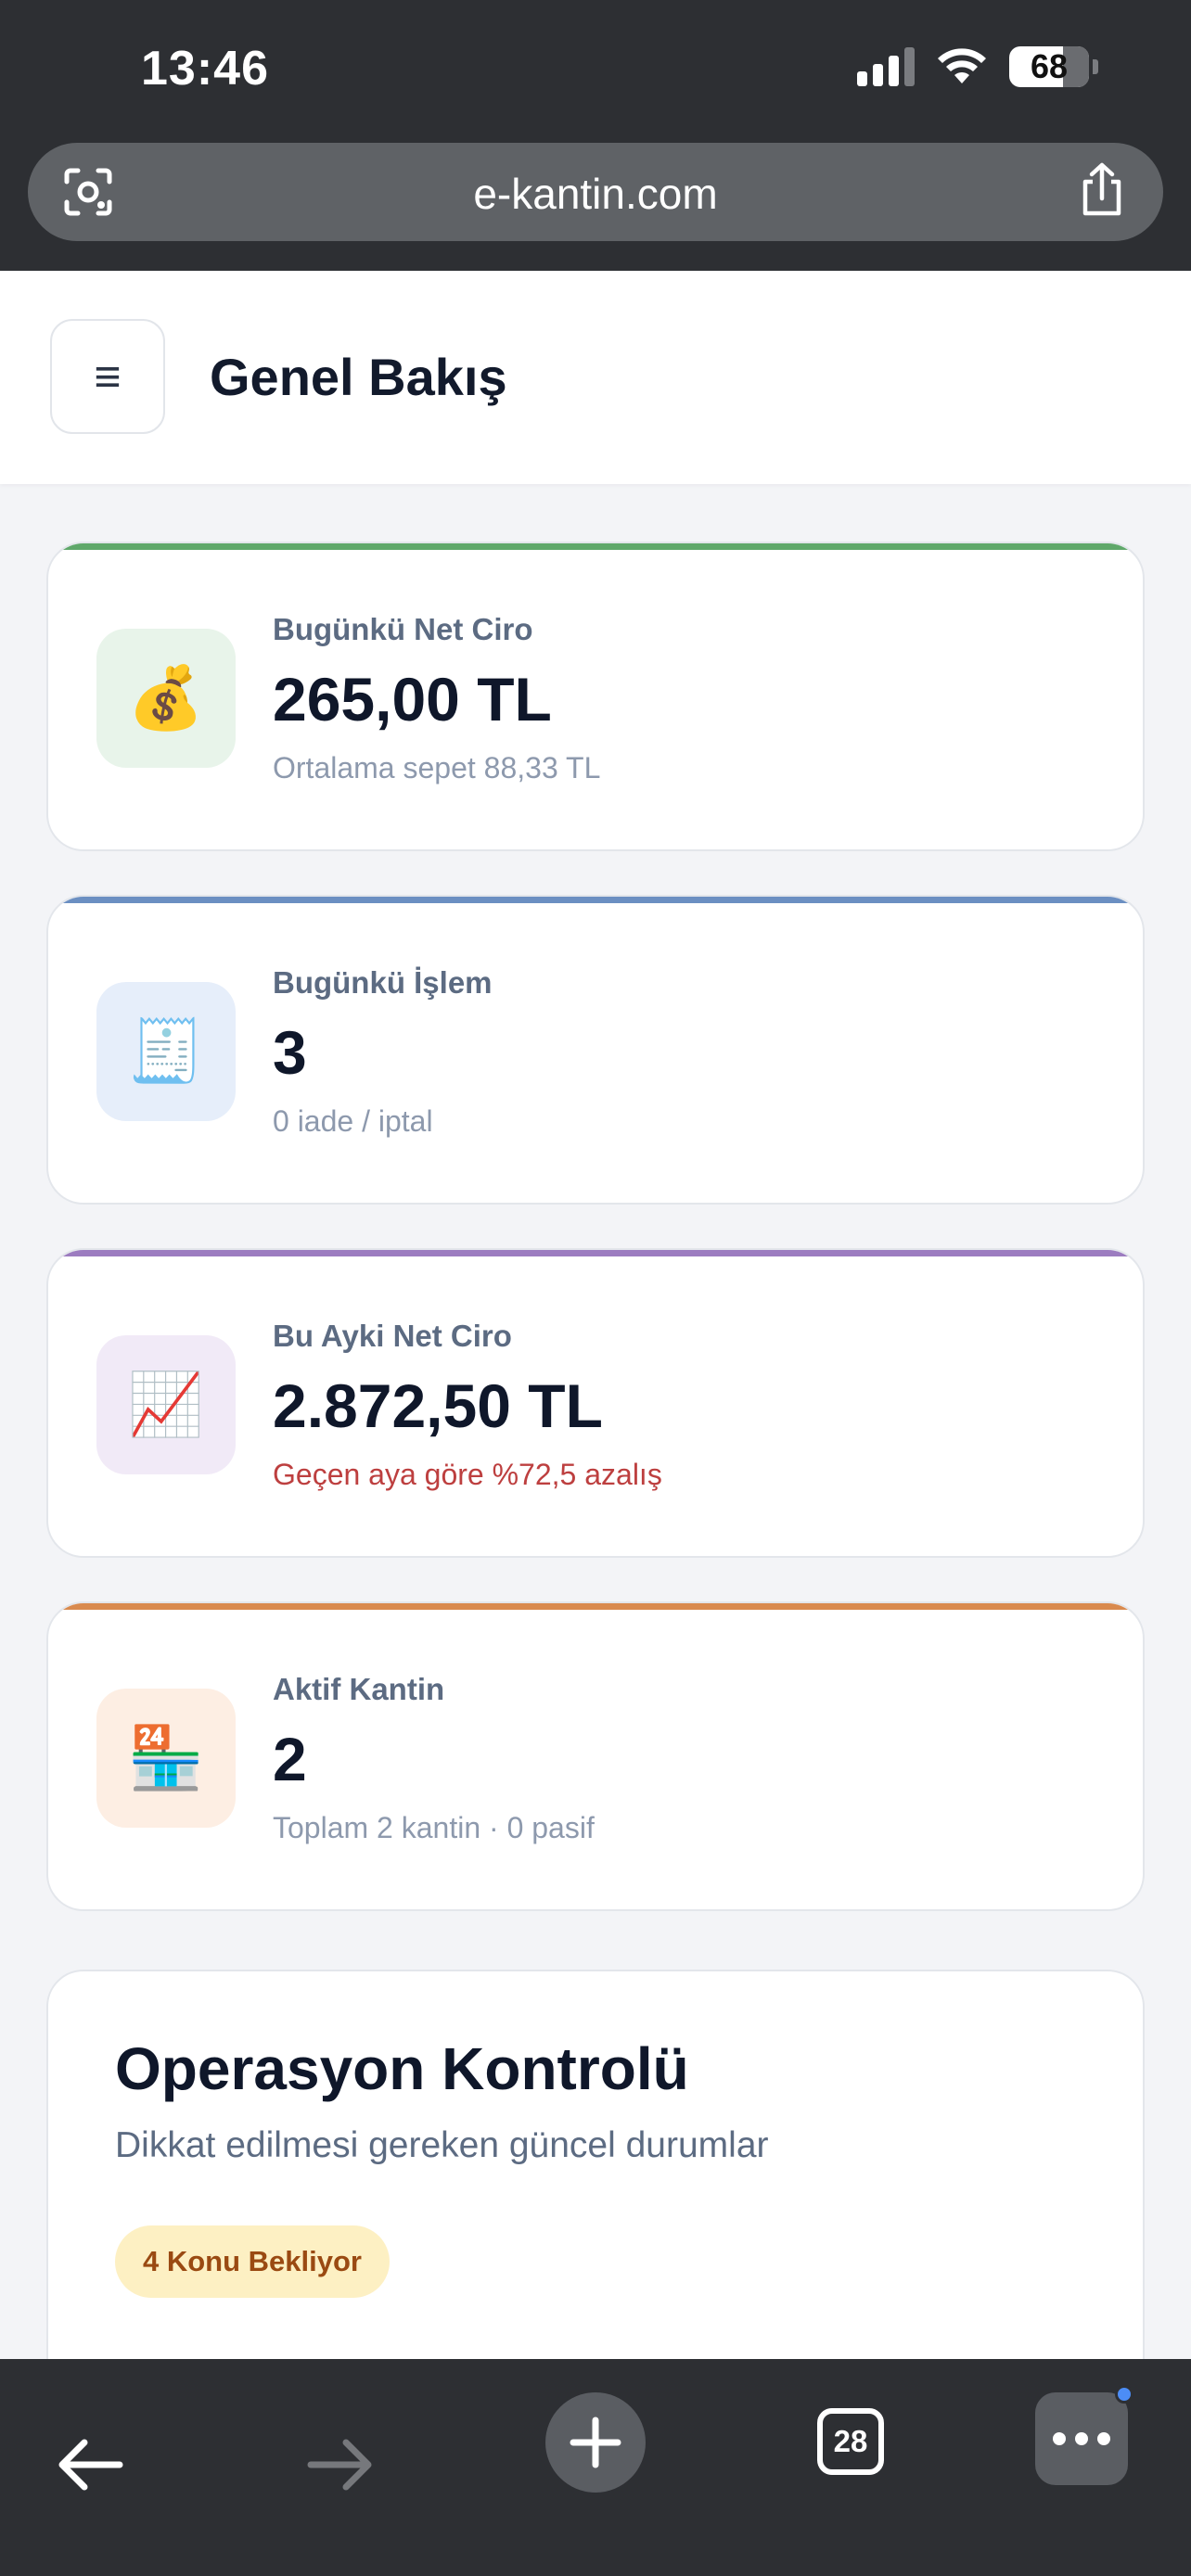 The width and height of the screenshot is (1191, 2576). What do you see at coordinates (1081, 2438) in the screenshot?
I see `ellipsis-icon` at bounding box center [1081, 2438].